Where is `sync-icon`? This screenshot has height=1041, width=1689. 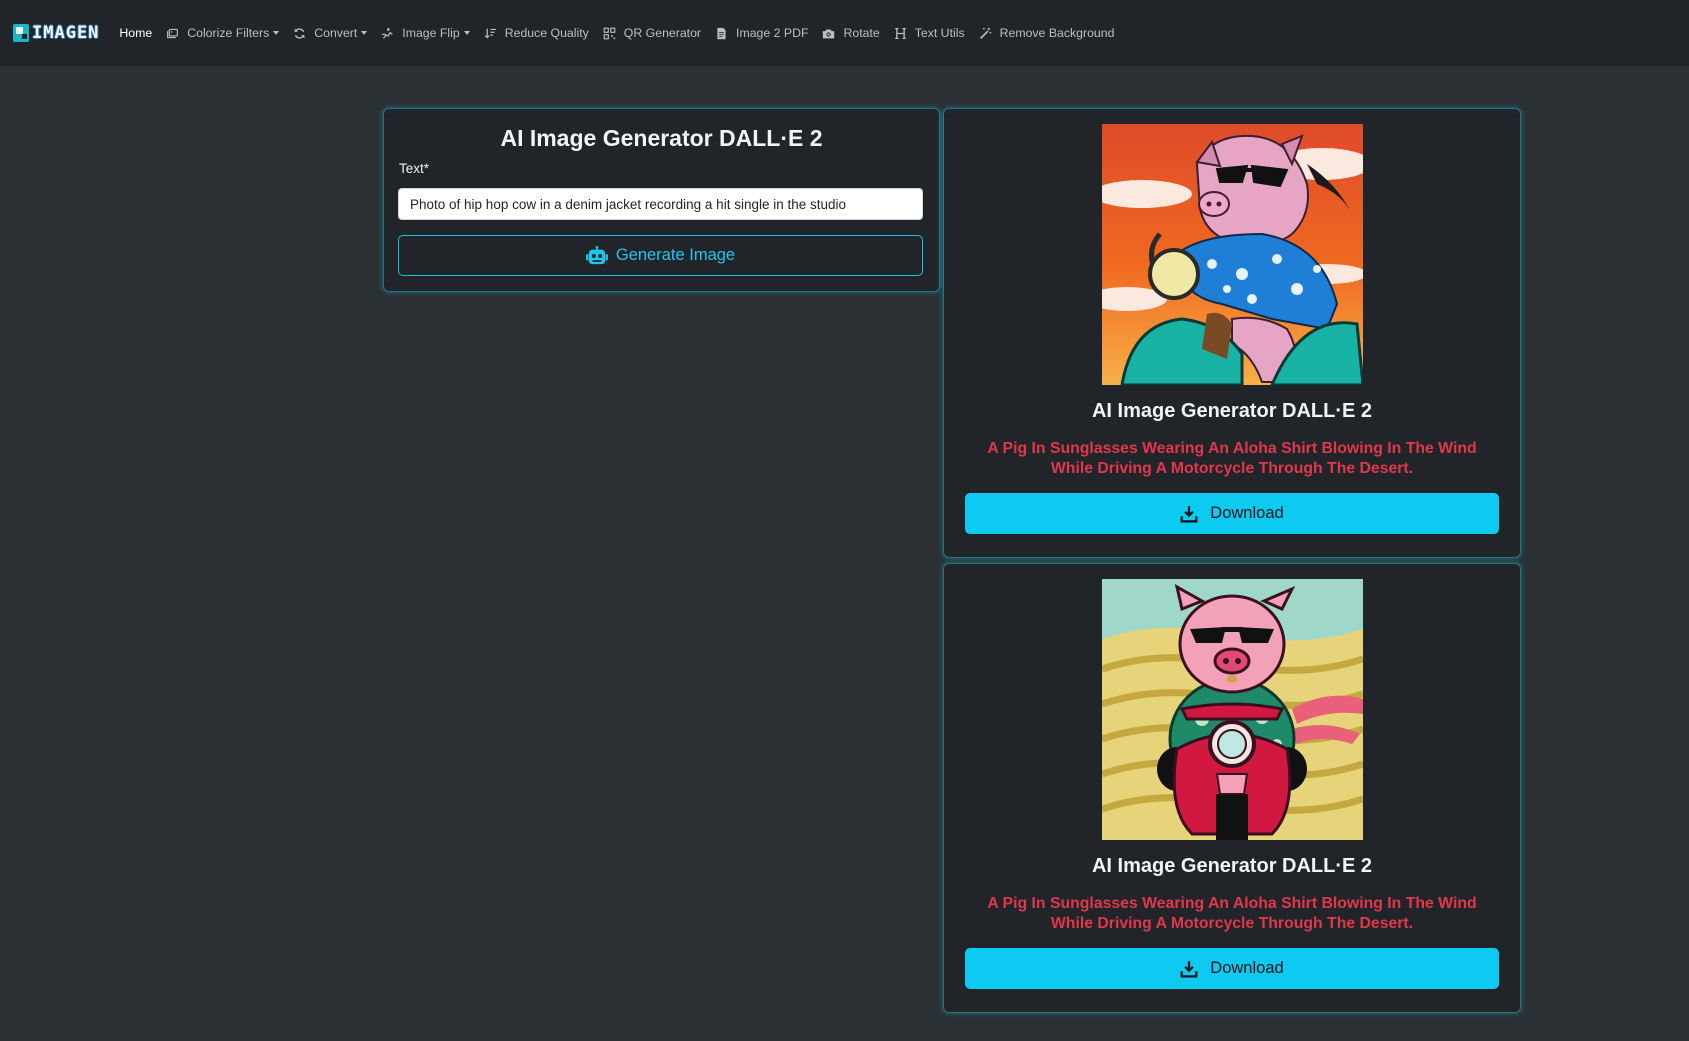 sync-icon is located at coordinates (299, 33).